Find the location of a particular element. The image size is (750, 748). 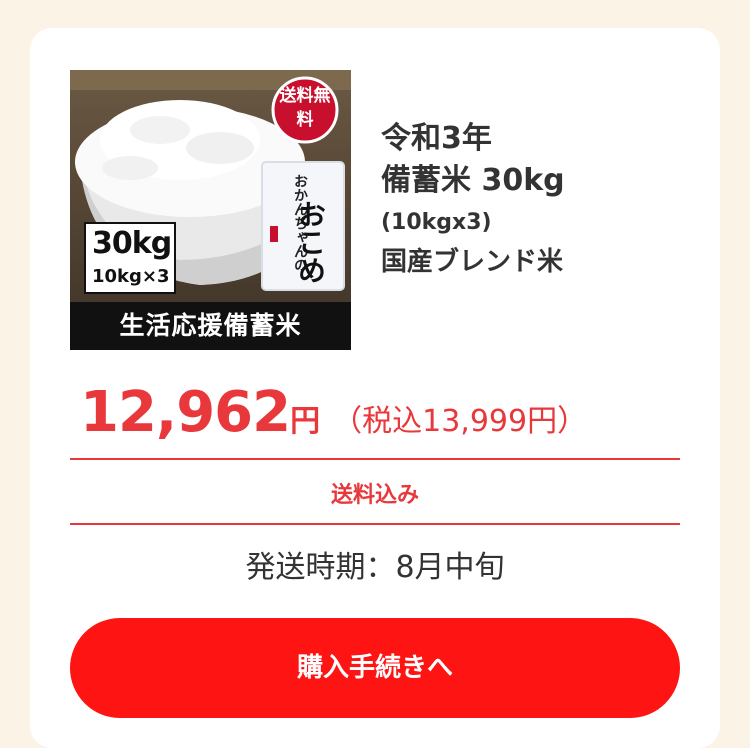

title-line-2: 備蓄米 30kg is located at coordinates (473, 180).